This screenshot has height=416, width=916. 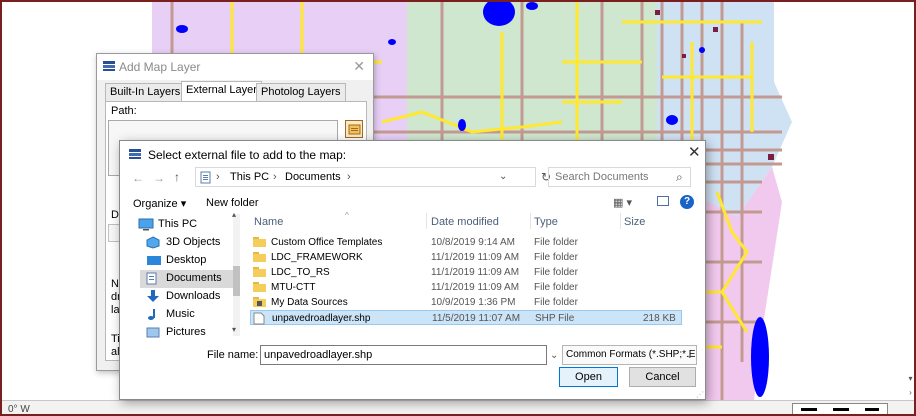 I want to click on nav-pane-scrollbar: ▴ ▾, so click(x=236, y=273).